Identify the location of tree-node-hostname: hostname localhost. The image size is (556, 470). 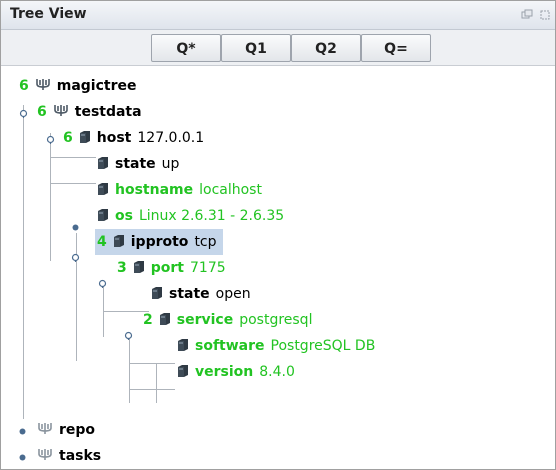
(179, 190).